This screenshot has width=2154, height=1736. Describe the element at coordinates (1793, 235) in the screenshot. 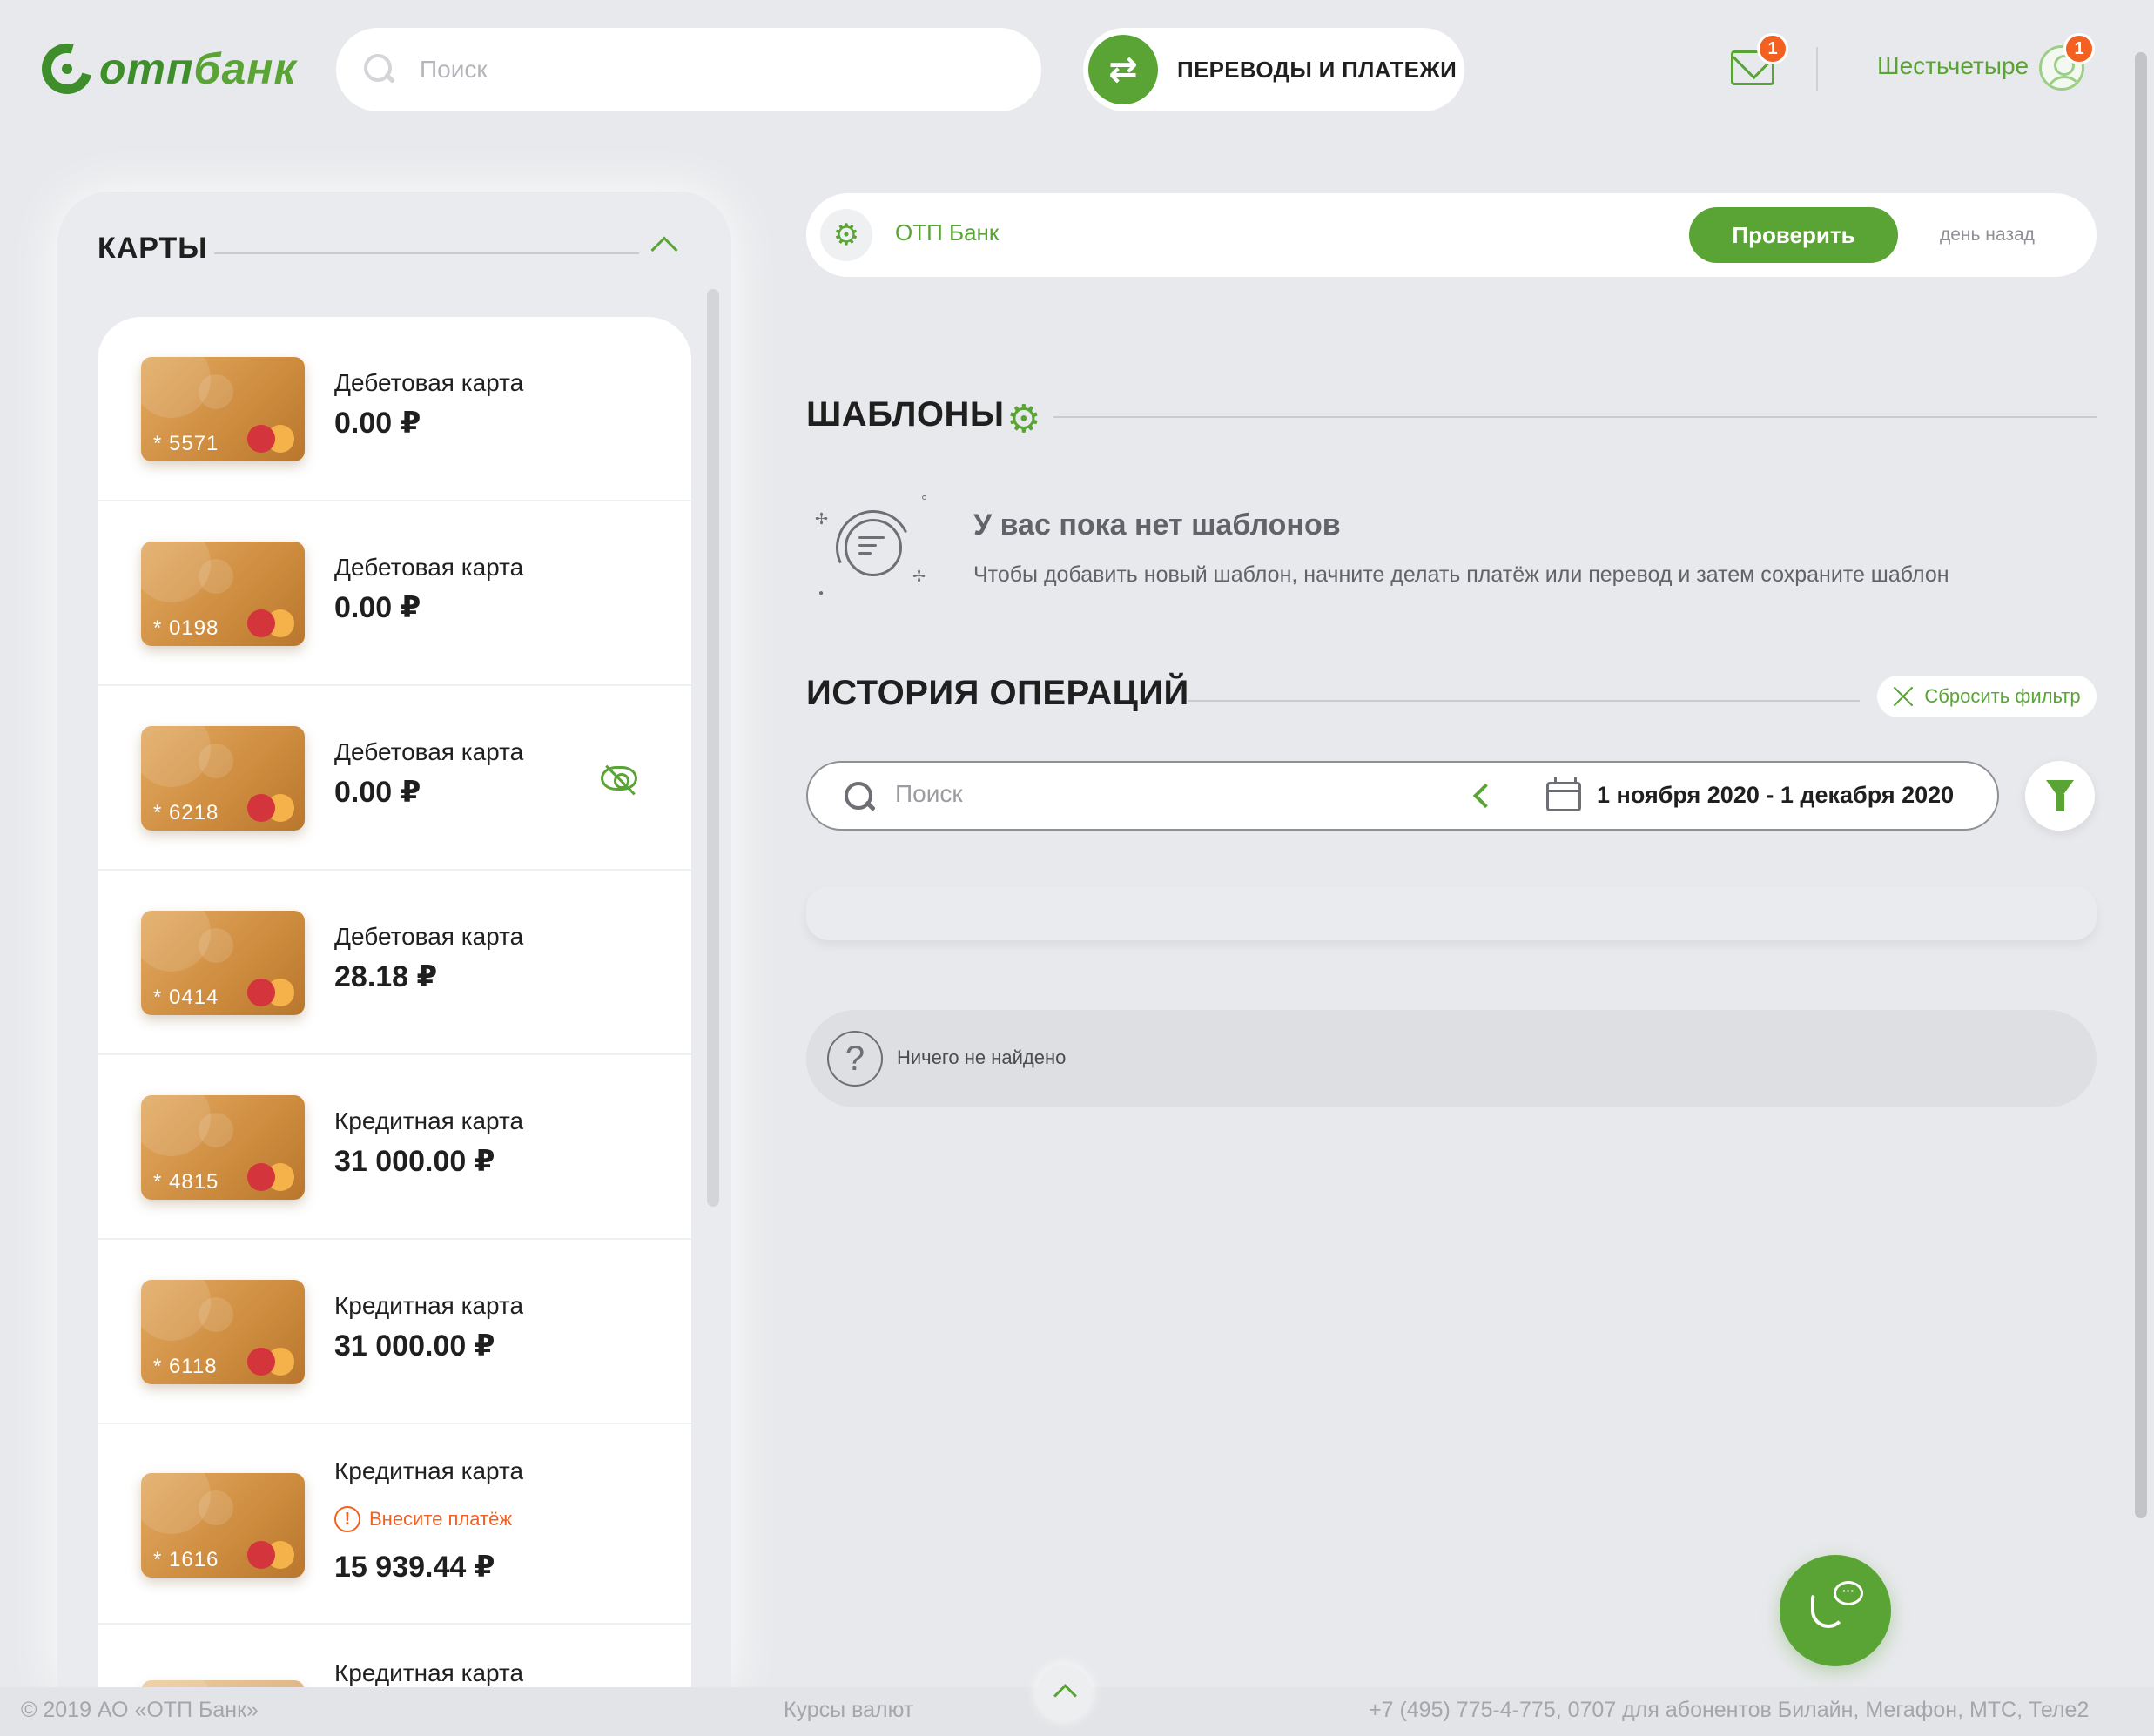

I see `check-button: Проверить` at that location.